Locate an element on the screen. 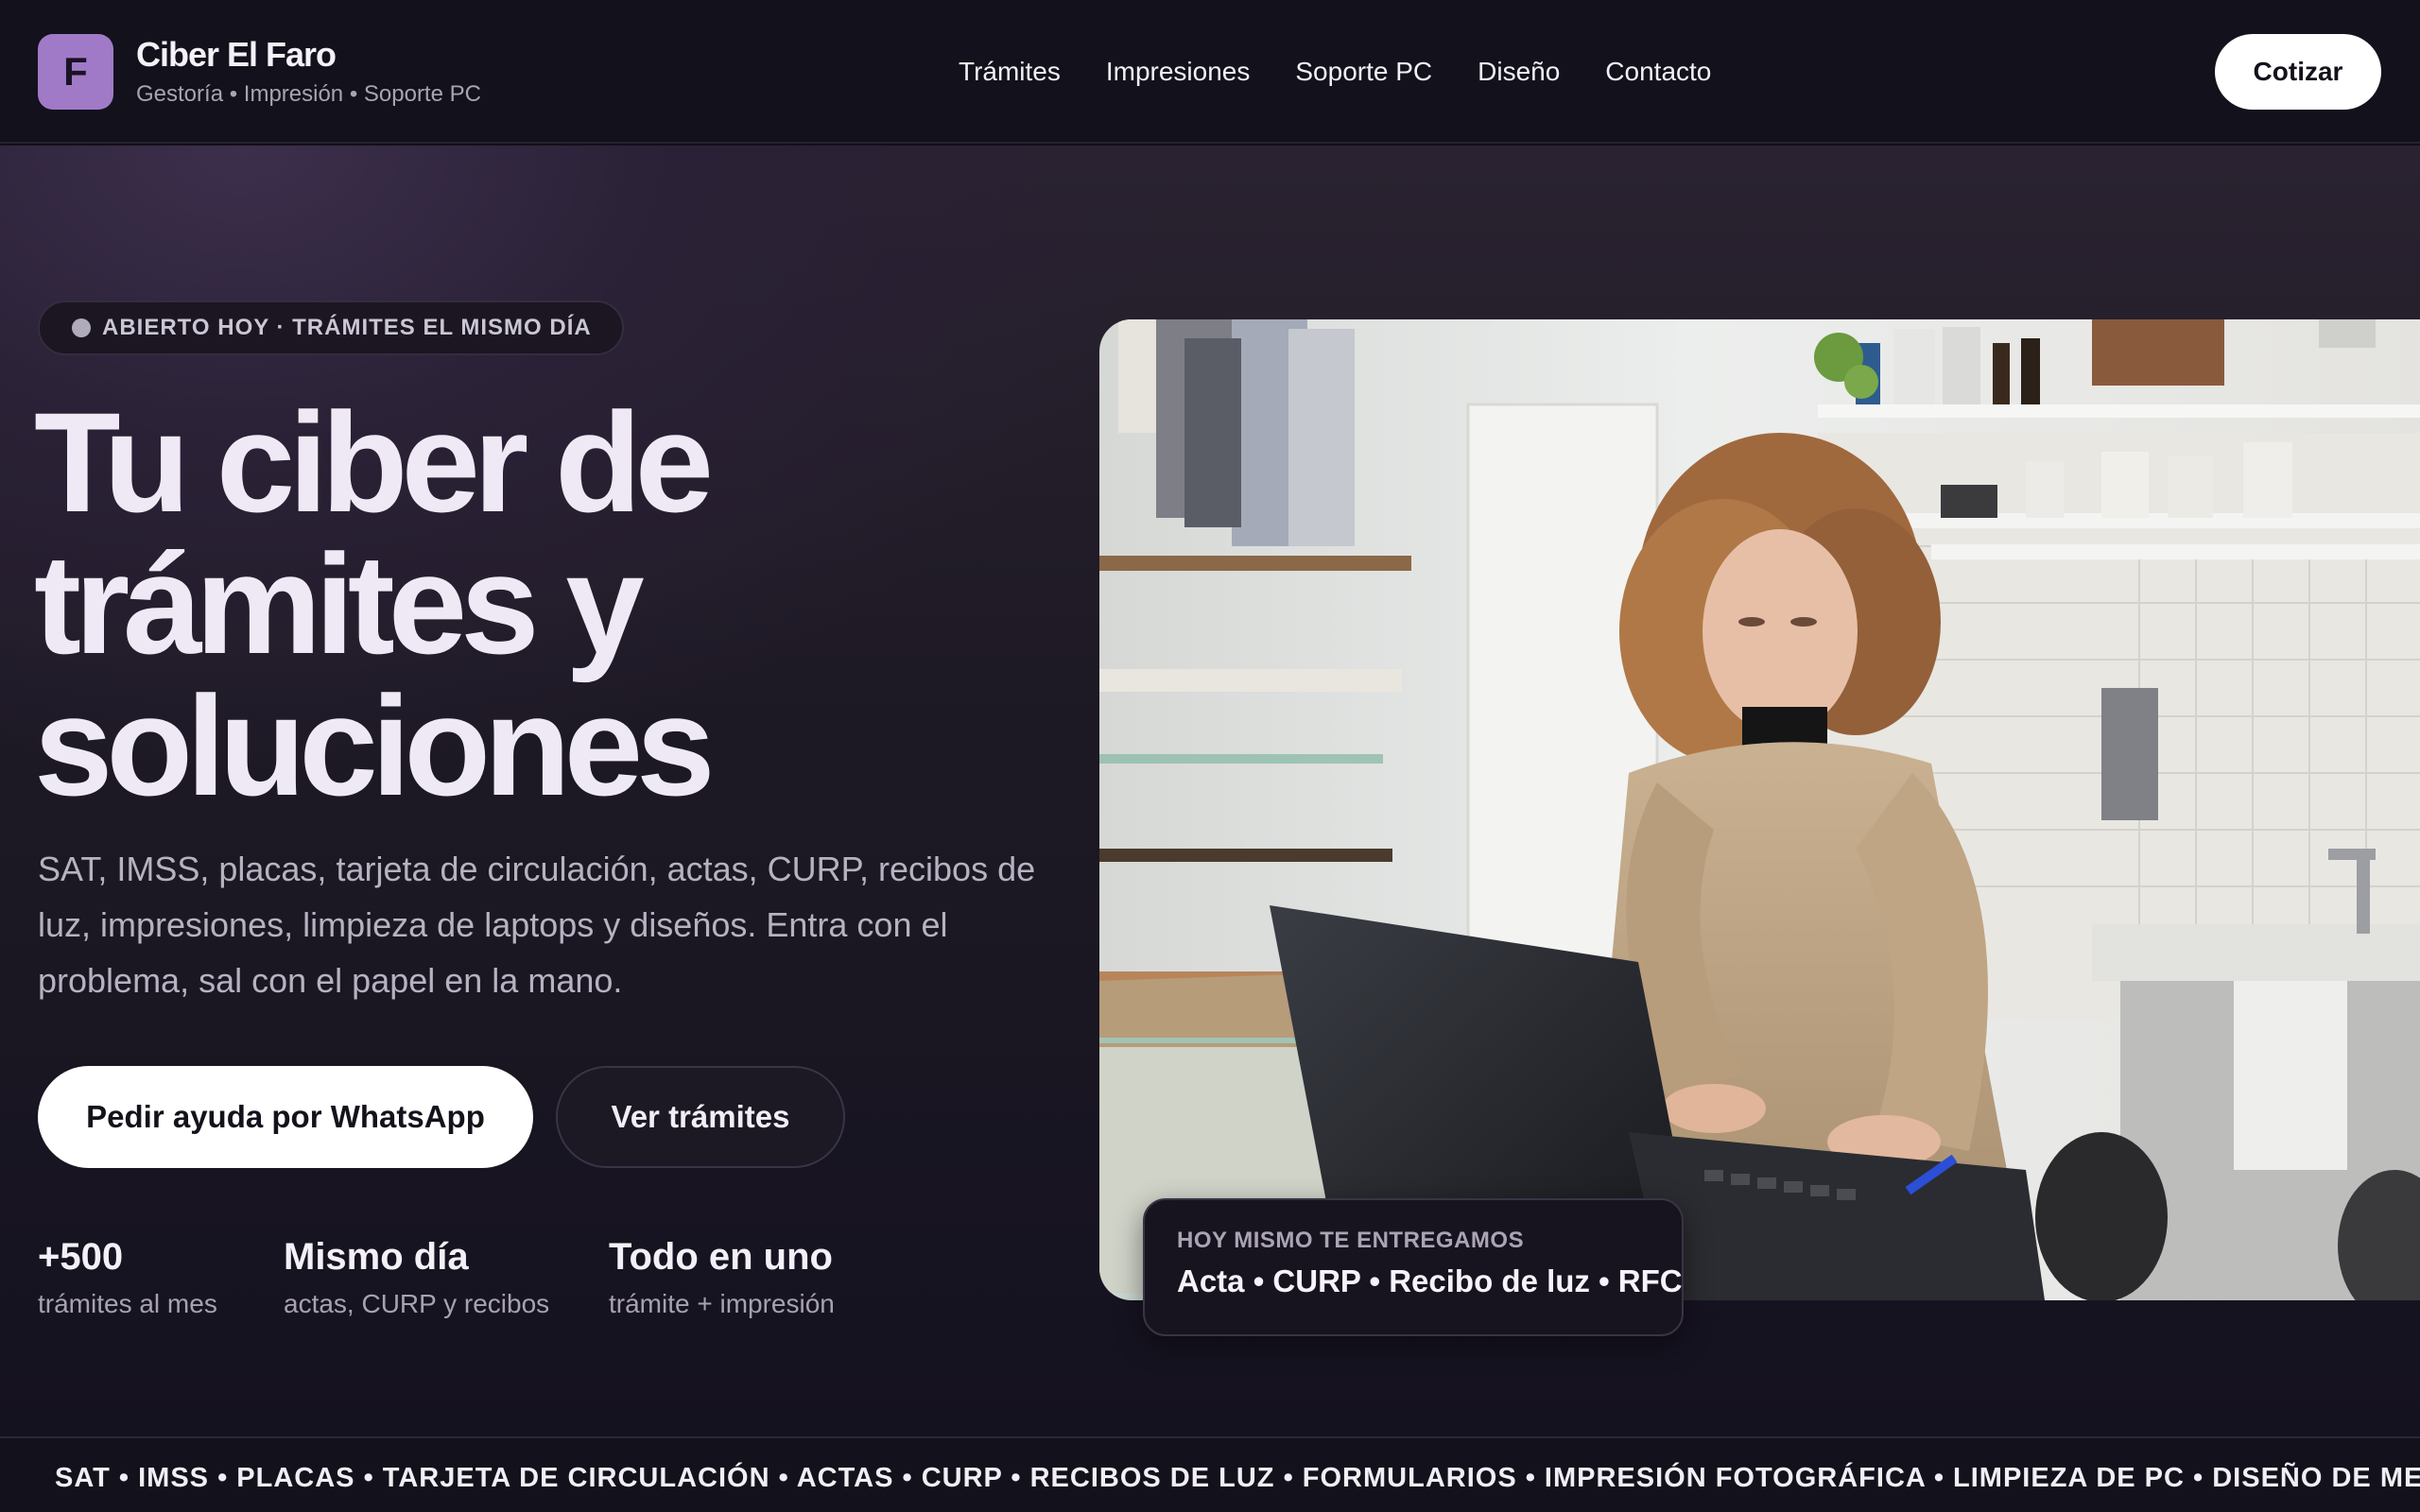 This screenshot has width=2420, height=1512. status-dot-icon is located at coordinates (81, 327).